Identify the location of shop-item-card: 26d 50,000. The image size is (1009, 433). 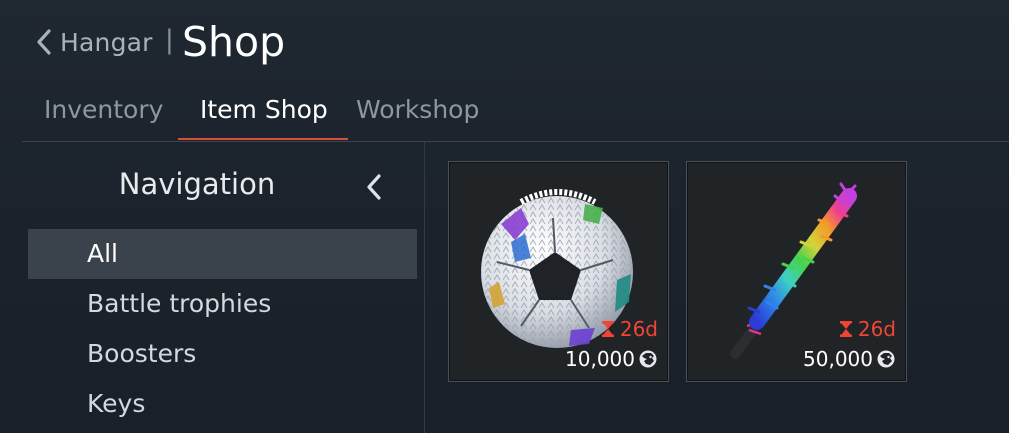
(796, 271).